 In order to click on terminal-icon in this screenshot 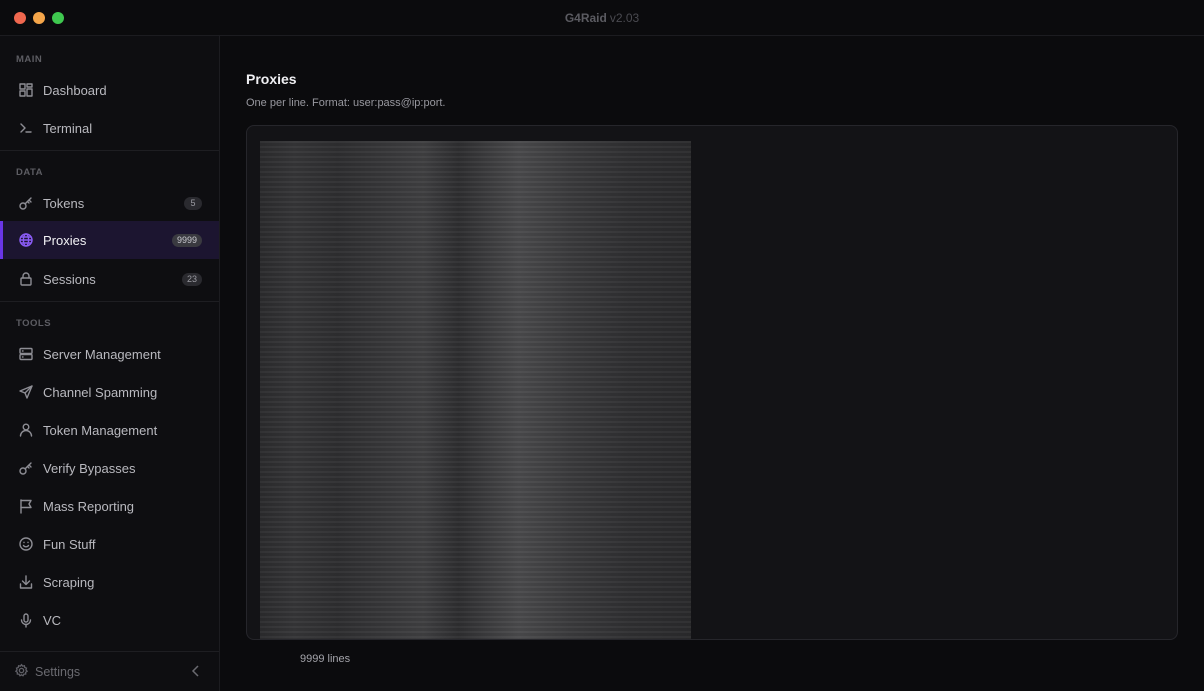, I will do `click(26, 128)`.